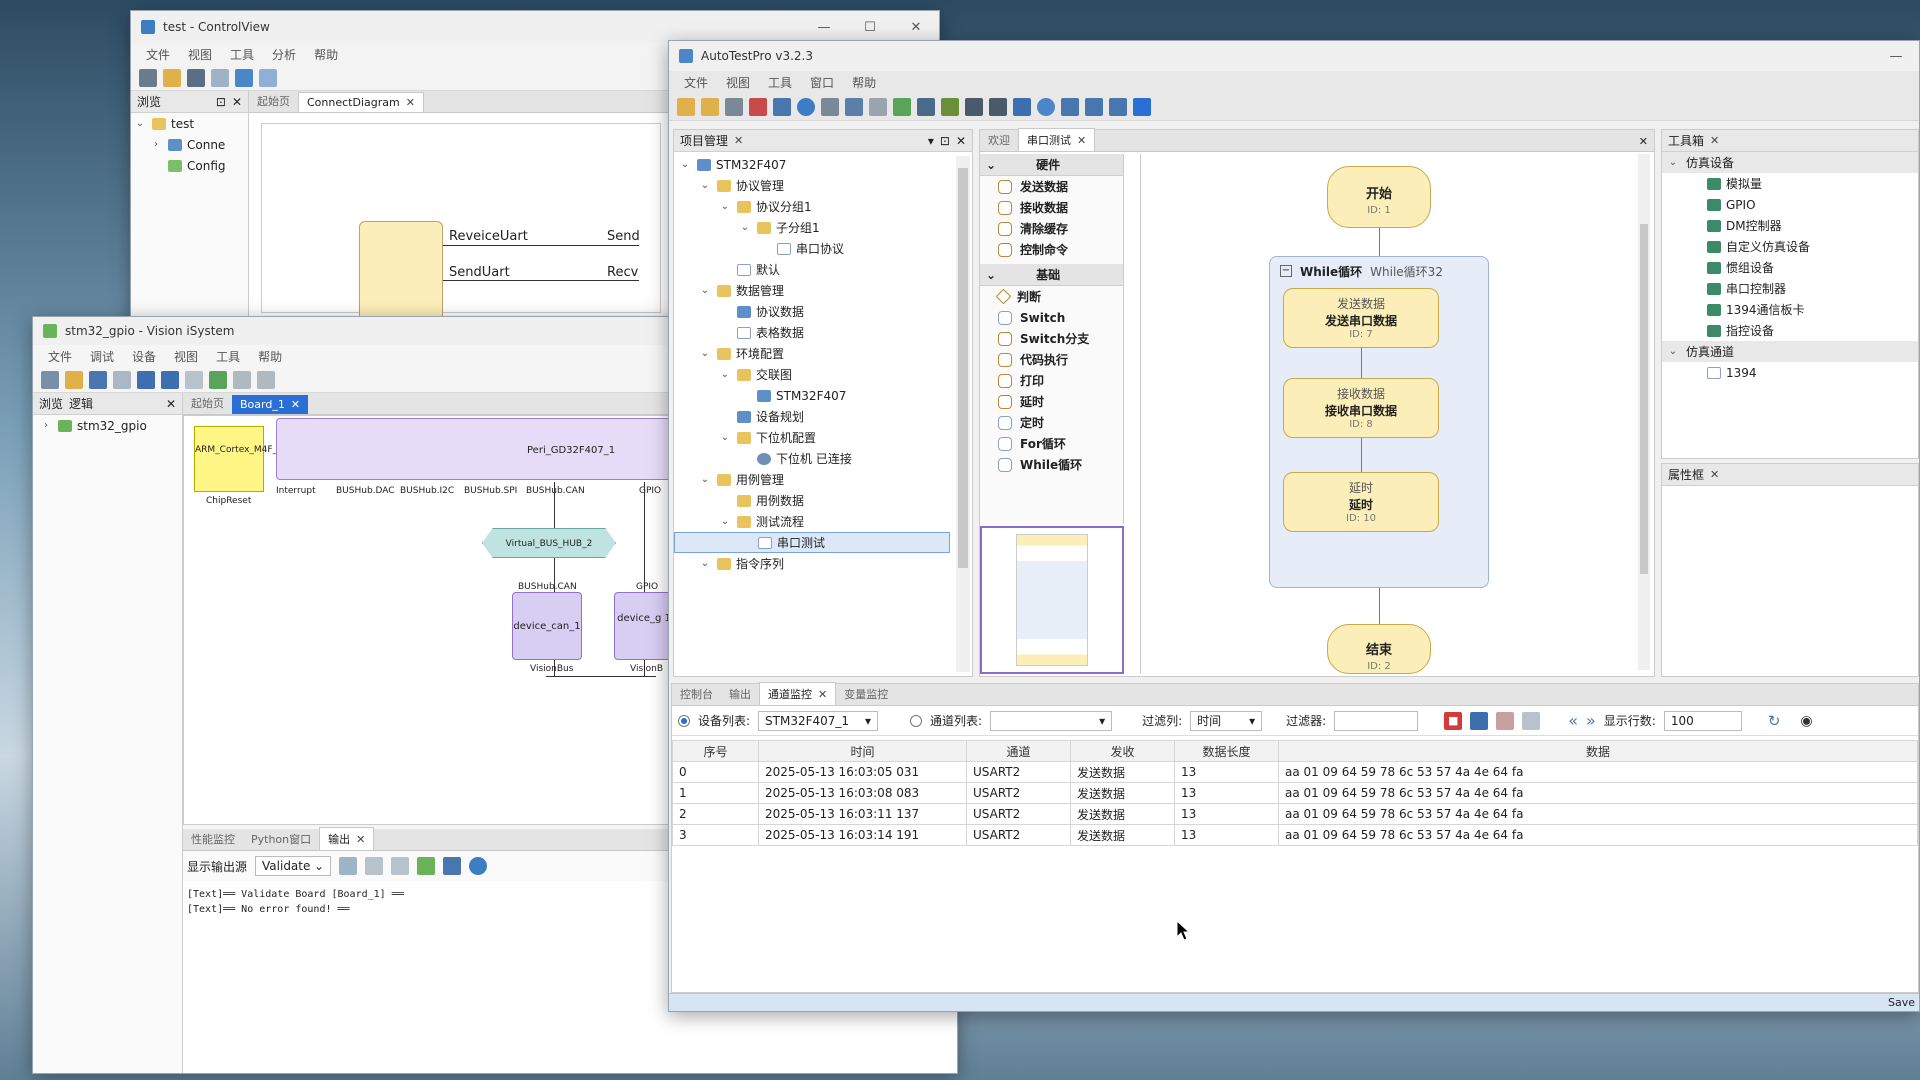 The width and height of the screenshot is (1920, 1080). What do you see at coordinates (1453, 720) in the screenshot?
I see `stop-icon: ■` at bounding box center [1453, 720].